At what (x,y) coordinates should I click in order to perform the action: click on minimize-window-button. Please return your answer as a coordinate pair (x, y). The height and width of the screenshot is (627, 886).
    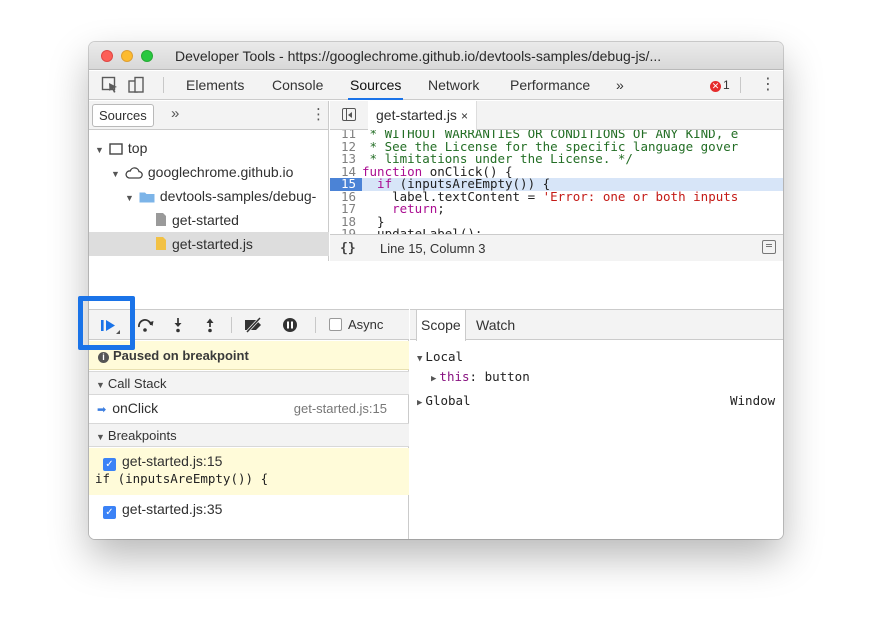
    Looking at the image, I should click on (127, 56).